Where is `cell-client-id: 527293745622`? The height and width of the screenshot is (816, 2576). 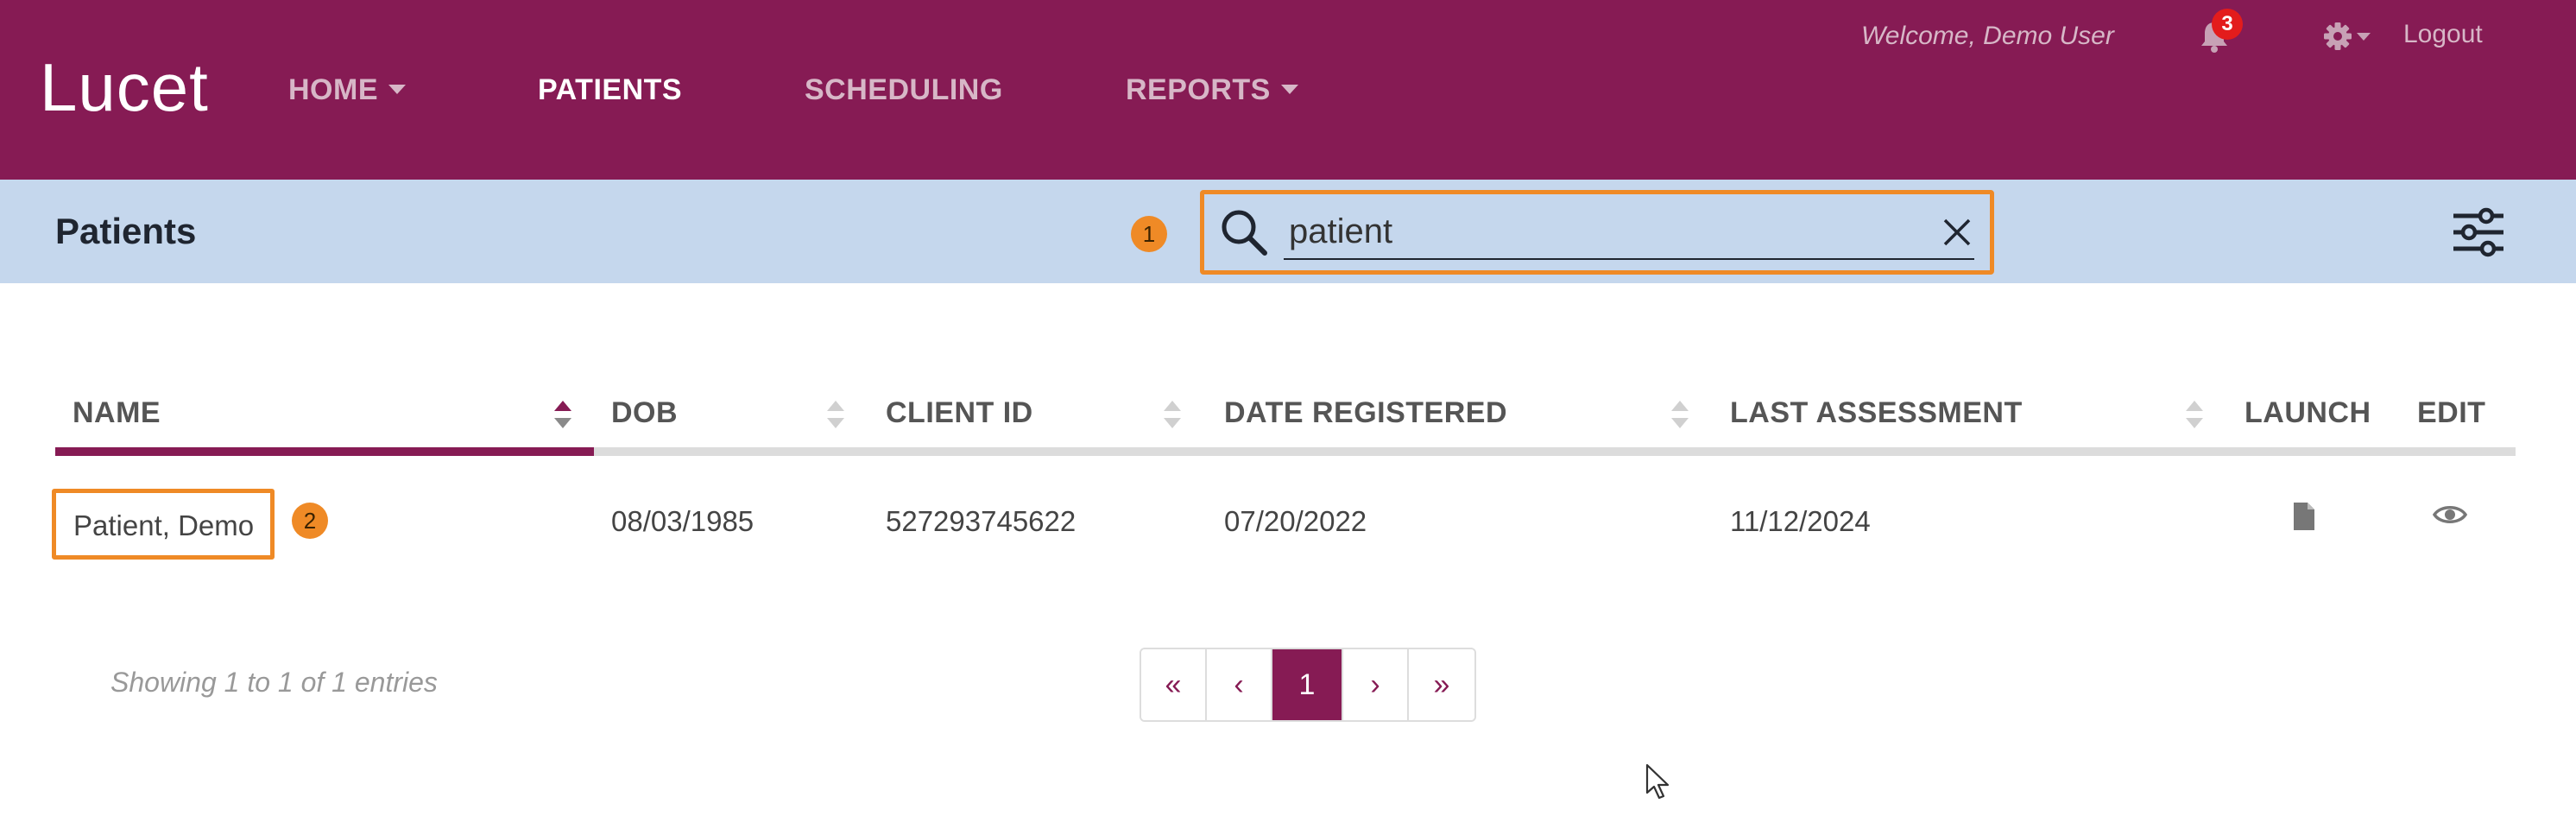
cell-client-id: 527293745622 is located at coordinates (981, 521).